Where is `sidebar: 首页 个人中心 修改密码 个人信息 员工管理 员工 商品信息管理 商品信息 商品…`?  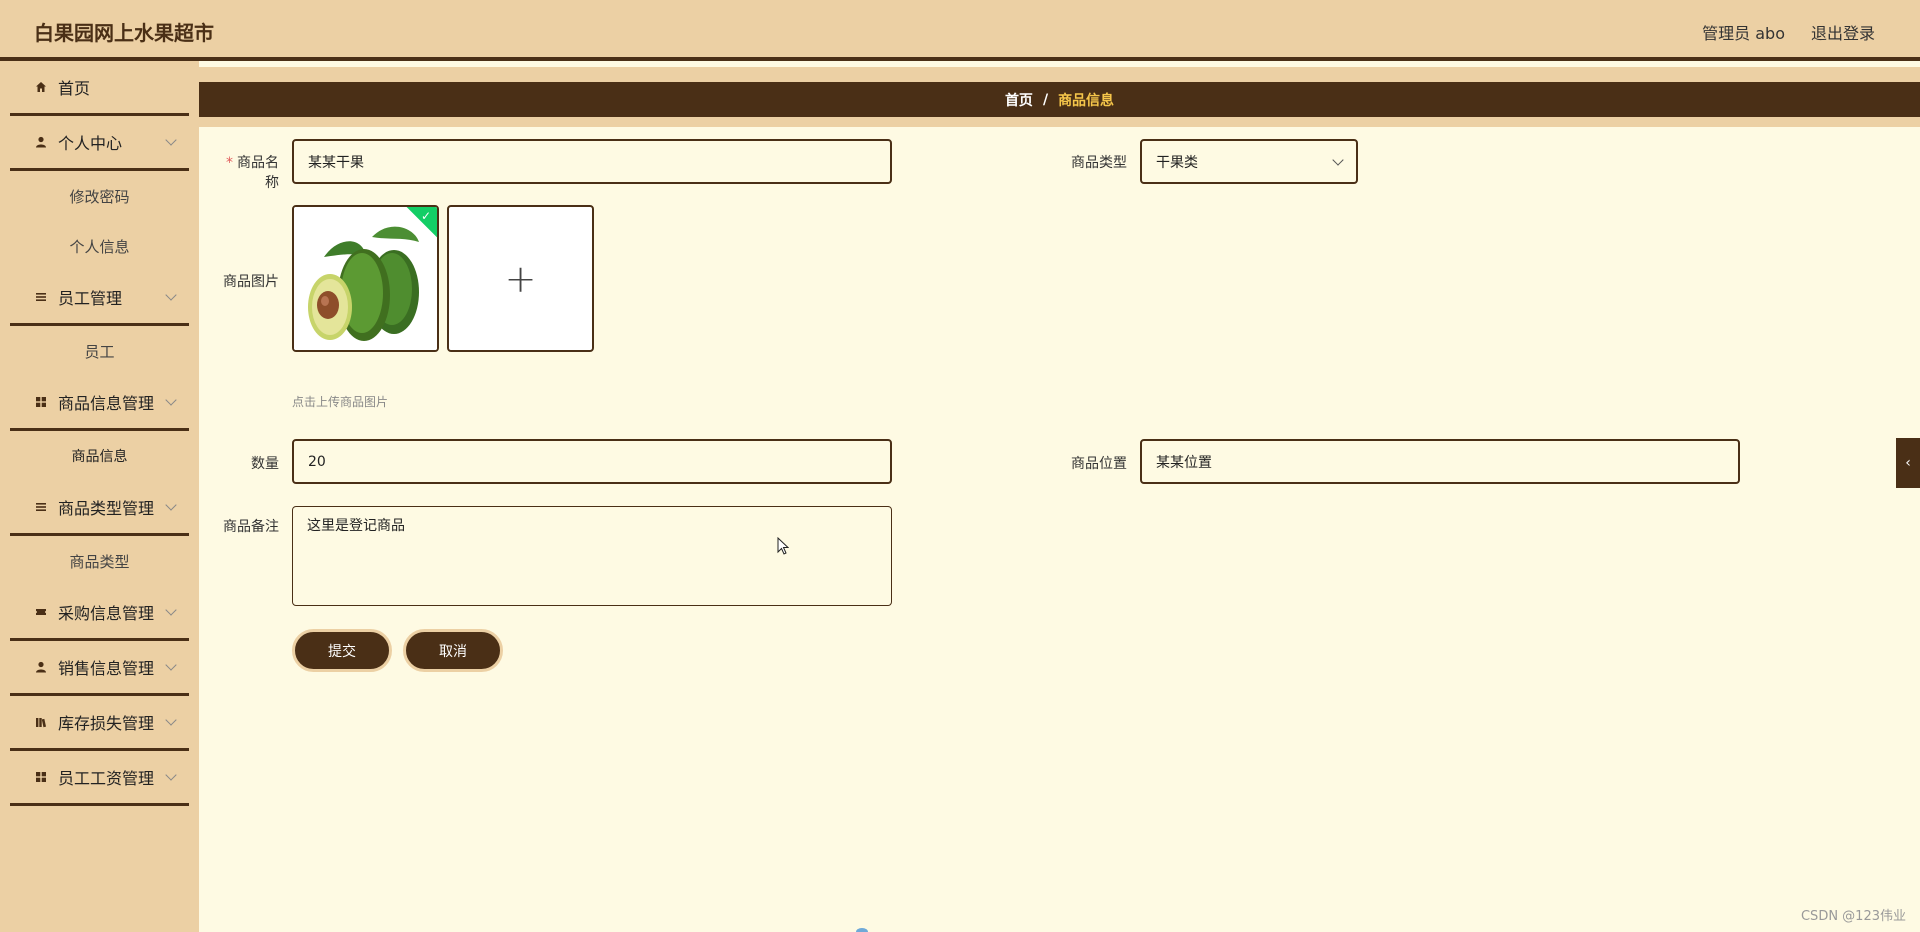
sidebar: 首页 个人中心 修改密码 个人信息 员工管理 员工 商品信息管理 商品信息 商品… is located at coordinates (99, 496).